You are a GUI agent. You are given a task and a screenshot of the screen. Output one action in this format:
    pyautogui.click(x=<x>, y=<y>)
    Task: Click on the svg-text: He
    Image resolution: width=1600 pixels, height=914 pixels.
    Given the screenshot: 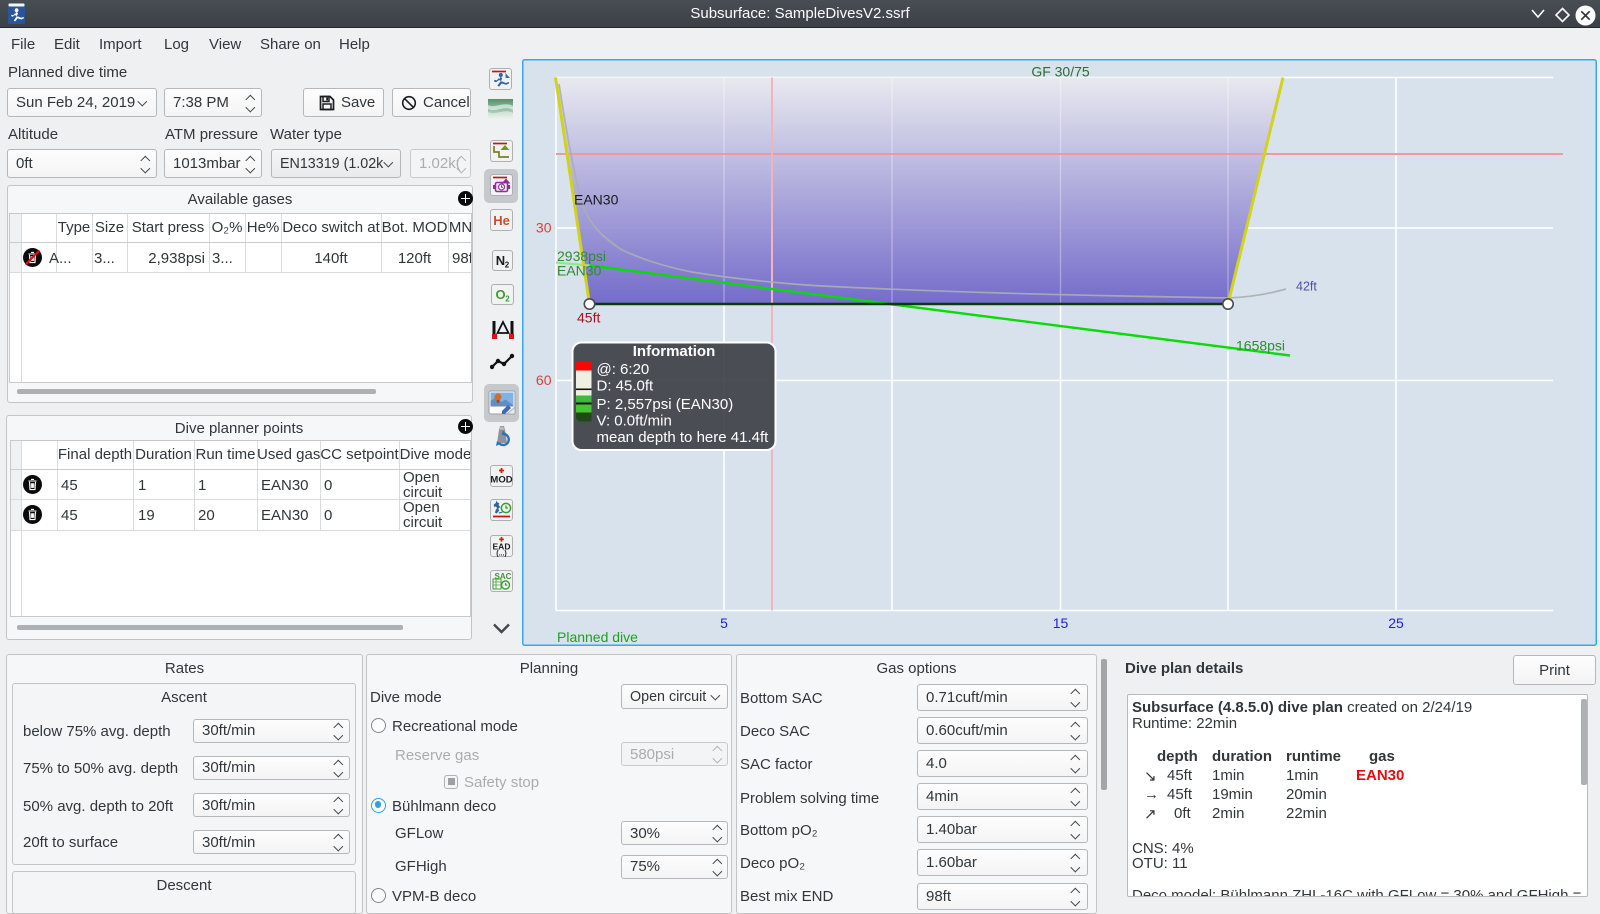 What is the action you would take?
    pyautogui.click(x=501, y=220)
    